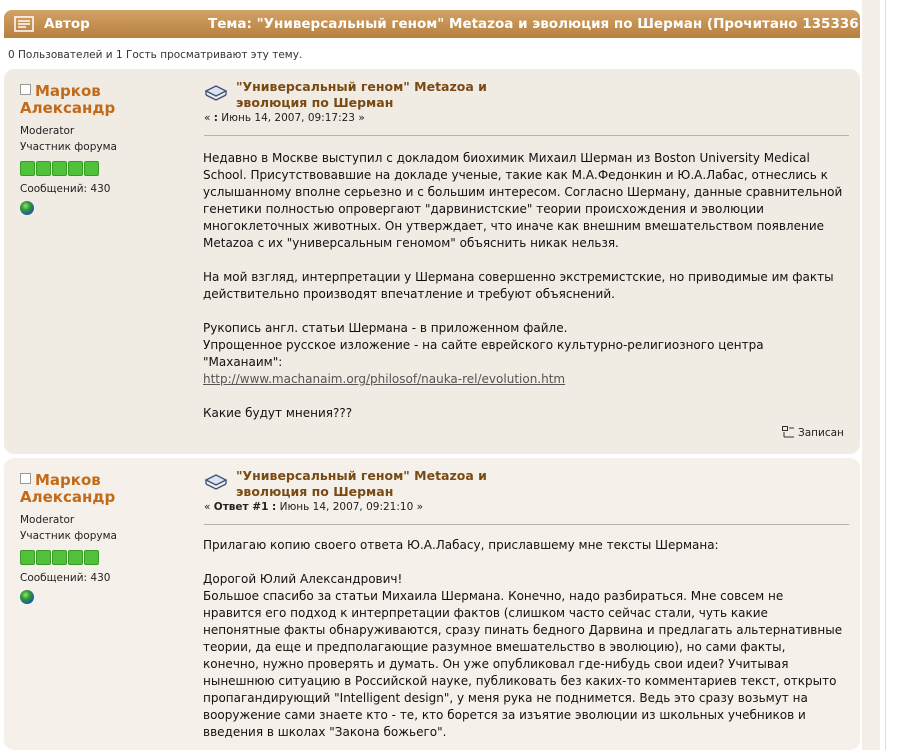 This screenshot has height=750, width=906. I want to click on quote-button: Записан, so click(813, 432).